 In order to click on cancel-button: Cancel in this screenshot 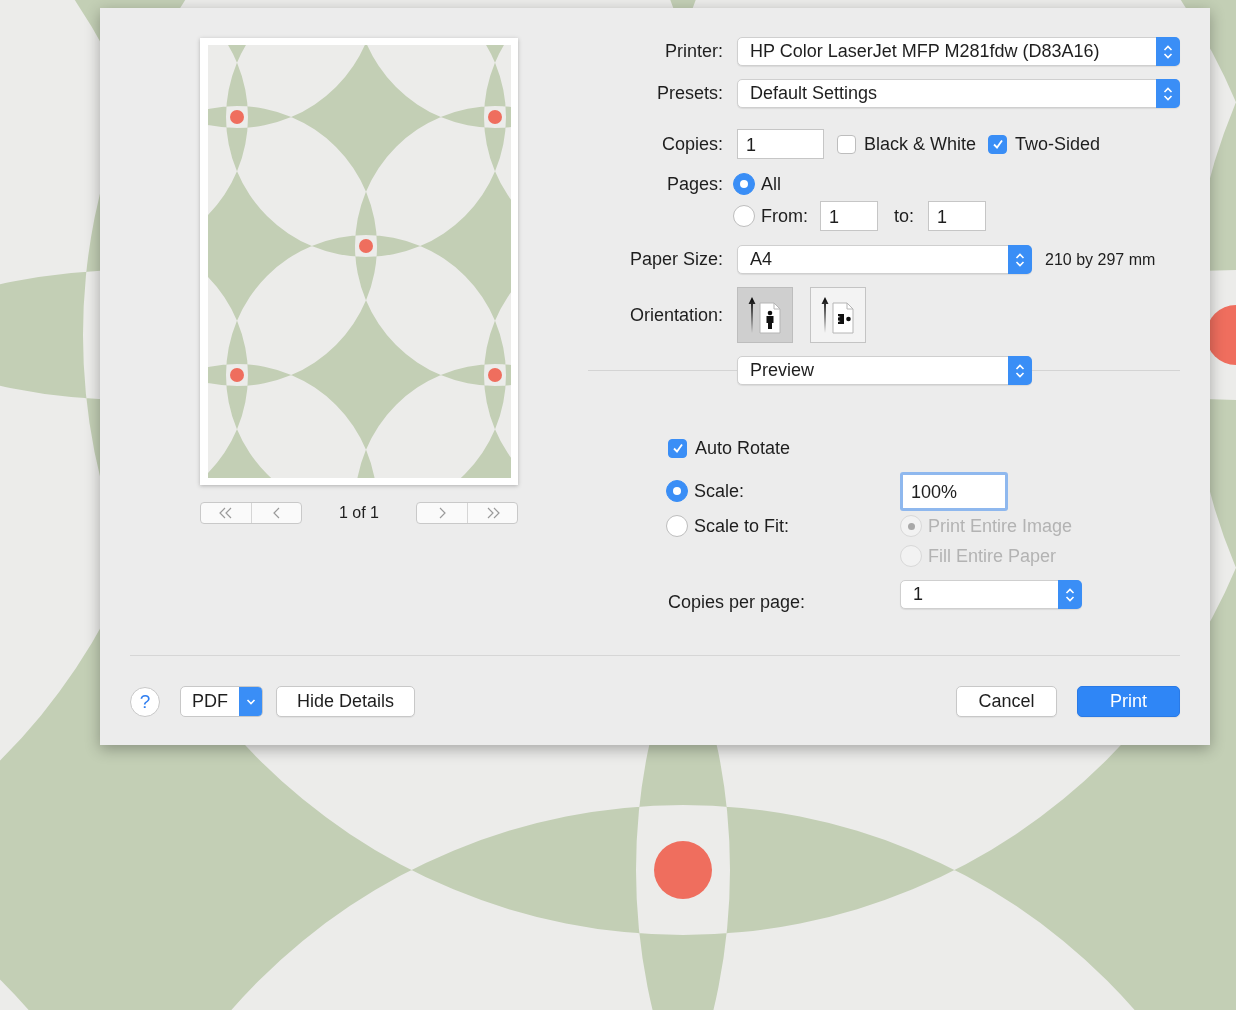, I will do `click(1006, 701)`.